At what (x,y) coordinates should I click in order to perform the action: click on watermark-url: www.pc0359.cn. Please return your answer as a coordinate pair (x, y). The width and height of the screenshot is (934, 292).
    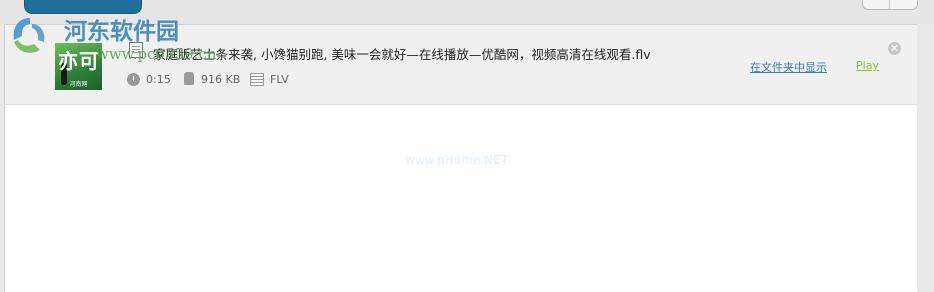
    Looking at the image, I should click on (156, 54).